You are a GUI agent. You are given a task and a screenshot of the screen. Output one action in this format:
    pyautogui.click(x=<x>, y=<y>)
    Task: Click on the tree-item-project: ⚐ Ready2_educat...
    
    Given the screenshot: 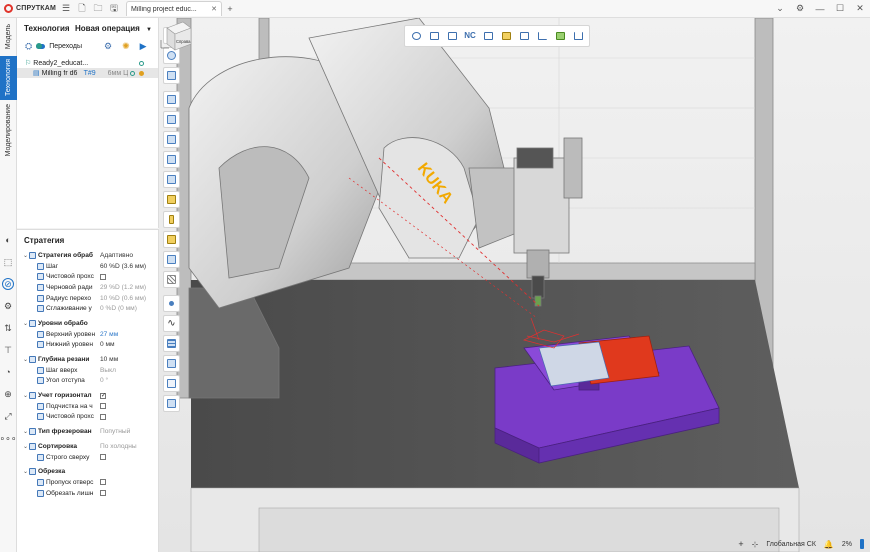 What is the action you would take?
    pyautogui.click(x=91, y=63)
    